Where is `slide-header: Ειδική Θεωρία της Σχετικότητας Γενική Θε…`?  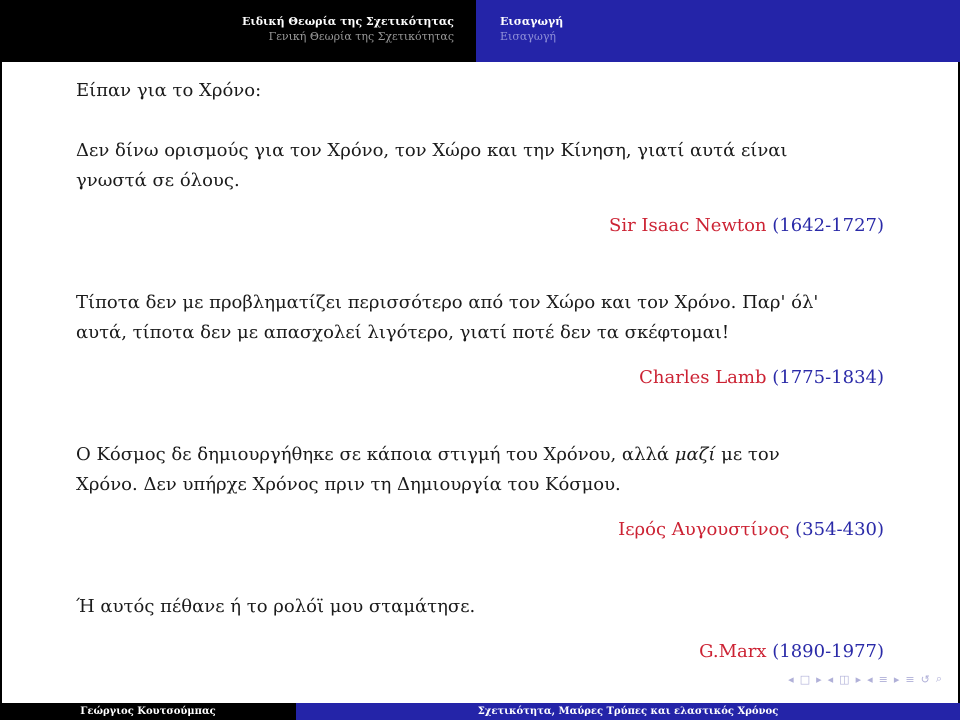 slide-header: Ειδική Θεωρία της Σχετικότητας Γενική Θε… is located at coordinates (480, 31).